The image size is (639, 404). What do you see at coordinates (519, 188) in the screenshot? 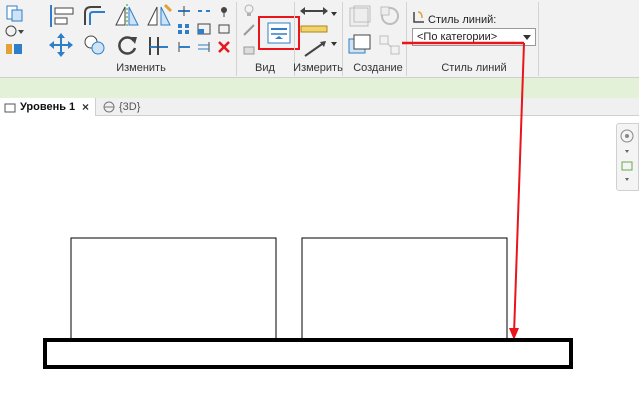
I see `annotation-pointer-arrow-line` at bounding box center [519, 188].